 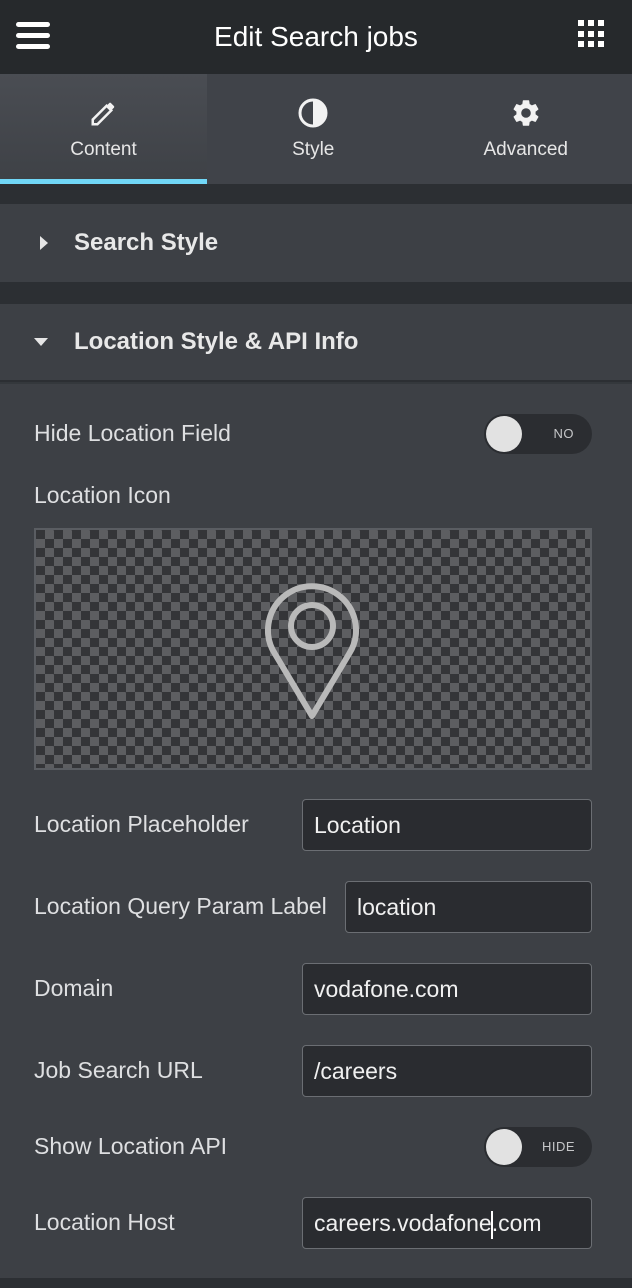 What do you see at coordinates (313, 149) in the screenshot?
I see `tab-style-label: Style` at bounding box center [313, 149].